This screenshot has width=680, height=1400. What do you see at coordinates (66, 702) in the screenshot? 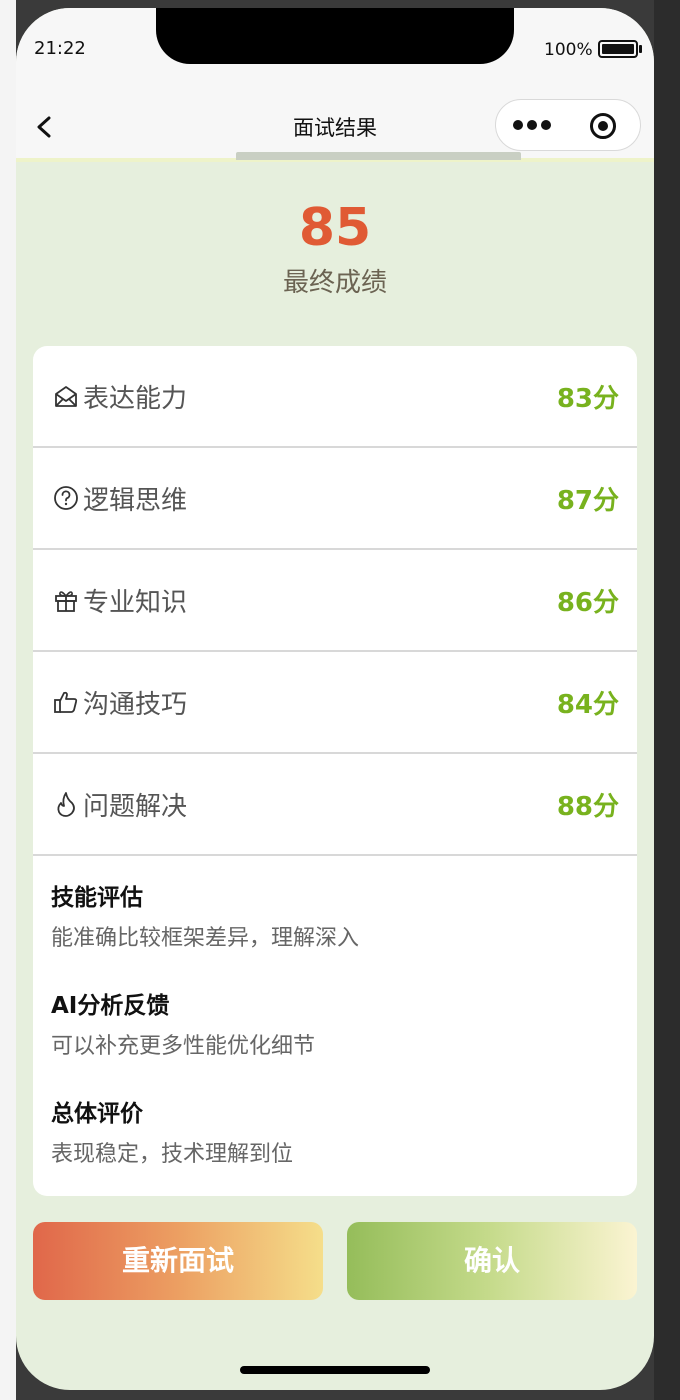
I see `thumbs-up-icon` at bounding box center [66, 702].